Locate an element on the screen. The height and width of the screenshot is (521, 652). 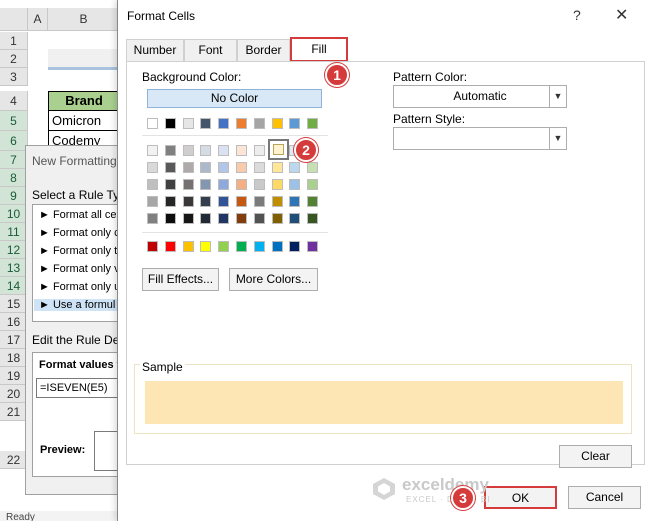
select-all-corner is located at coordinates (14, 19).